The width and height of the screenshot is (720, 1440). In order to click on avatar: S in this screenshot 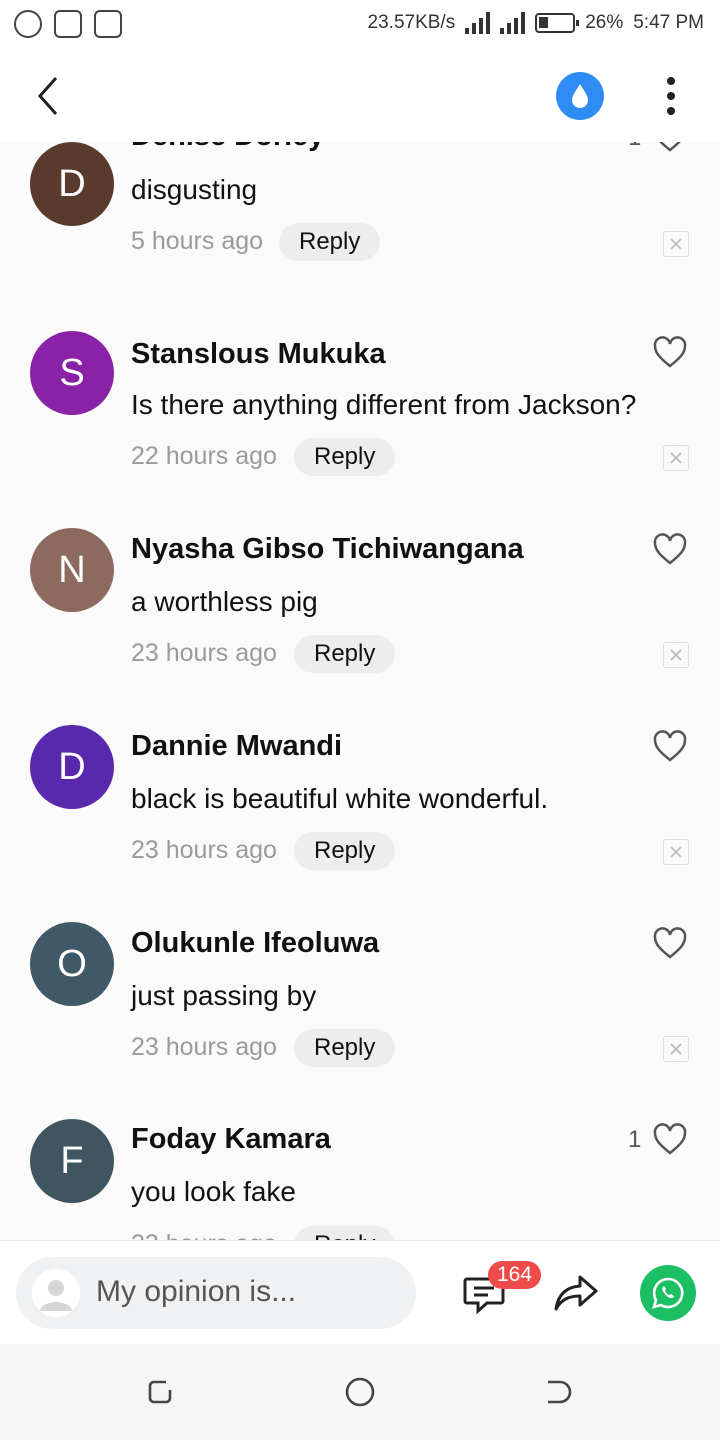, I will do `click(72, 373)`.